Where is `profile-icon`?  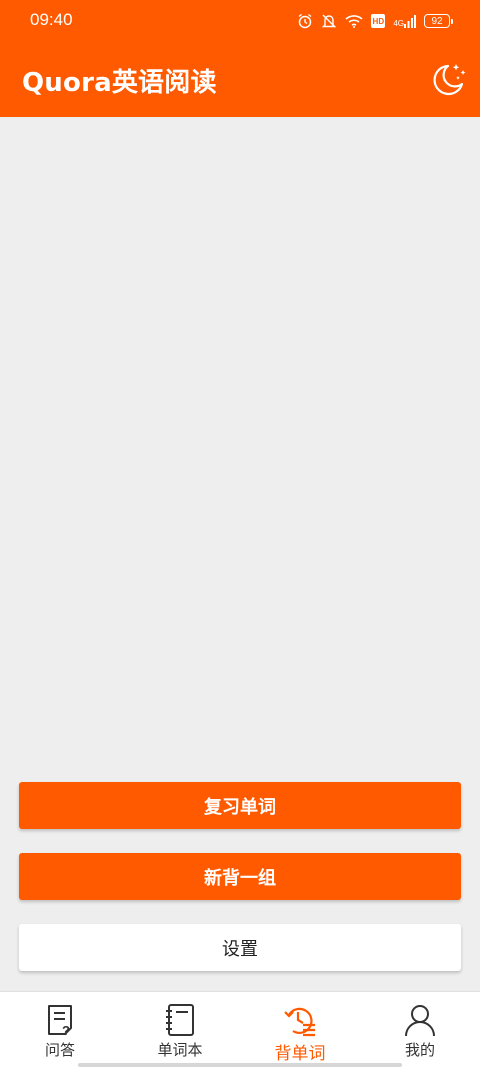 profile-icon is located at coordinates (420, 1020).